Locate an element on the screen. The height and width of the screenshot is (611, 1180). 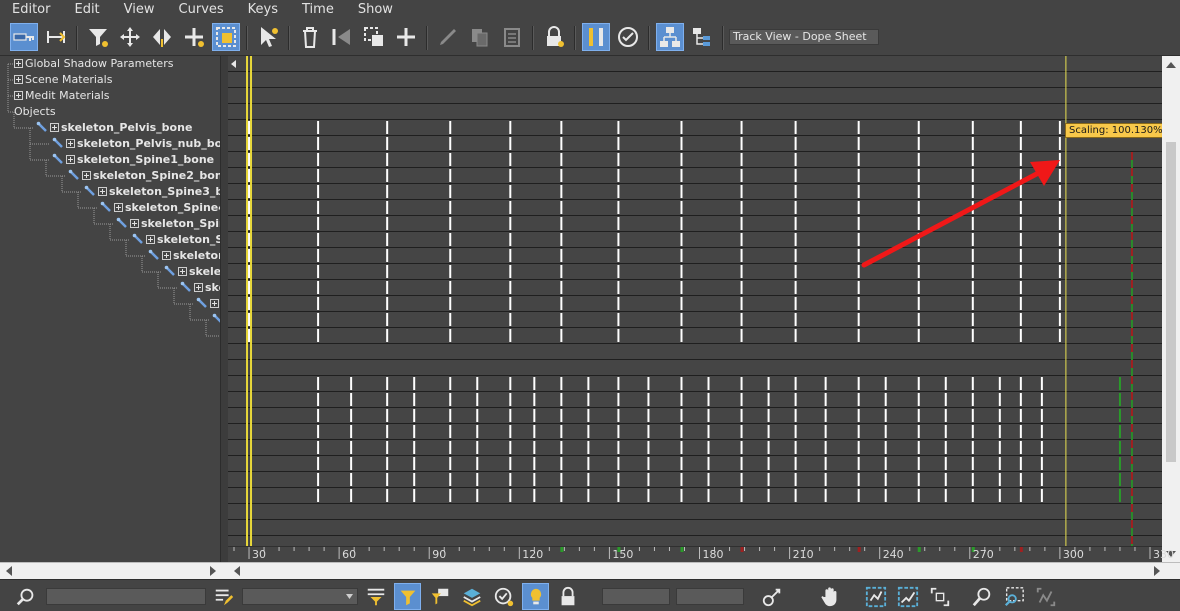
tree-item: skeleton_Spine5_bone is located at coordinates (168, 224).